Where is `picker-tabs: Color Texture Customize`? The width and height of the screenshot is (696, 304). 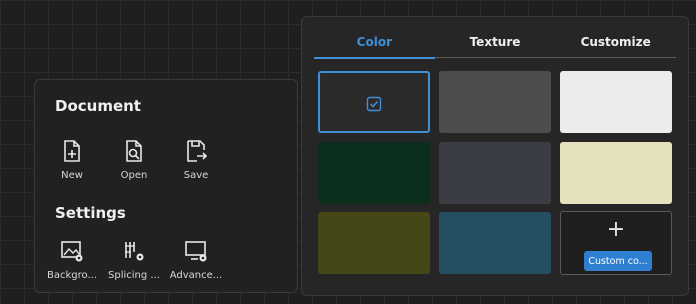 picker-tabs: Color Texture Customize is located at coordinates (495, 47).